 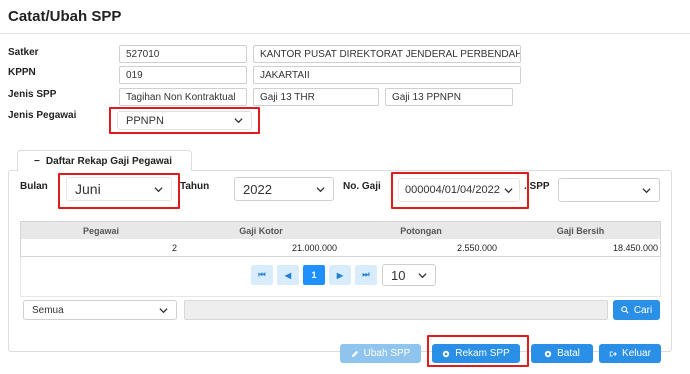 I want to click on cell-pegawai: 2, so click(x=174, y=247).